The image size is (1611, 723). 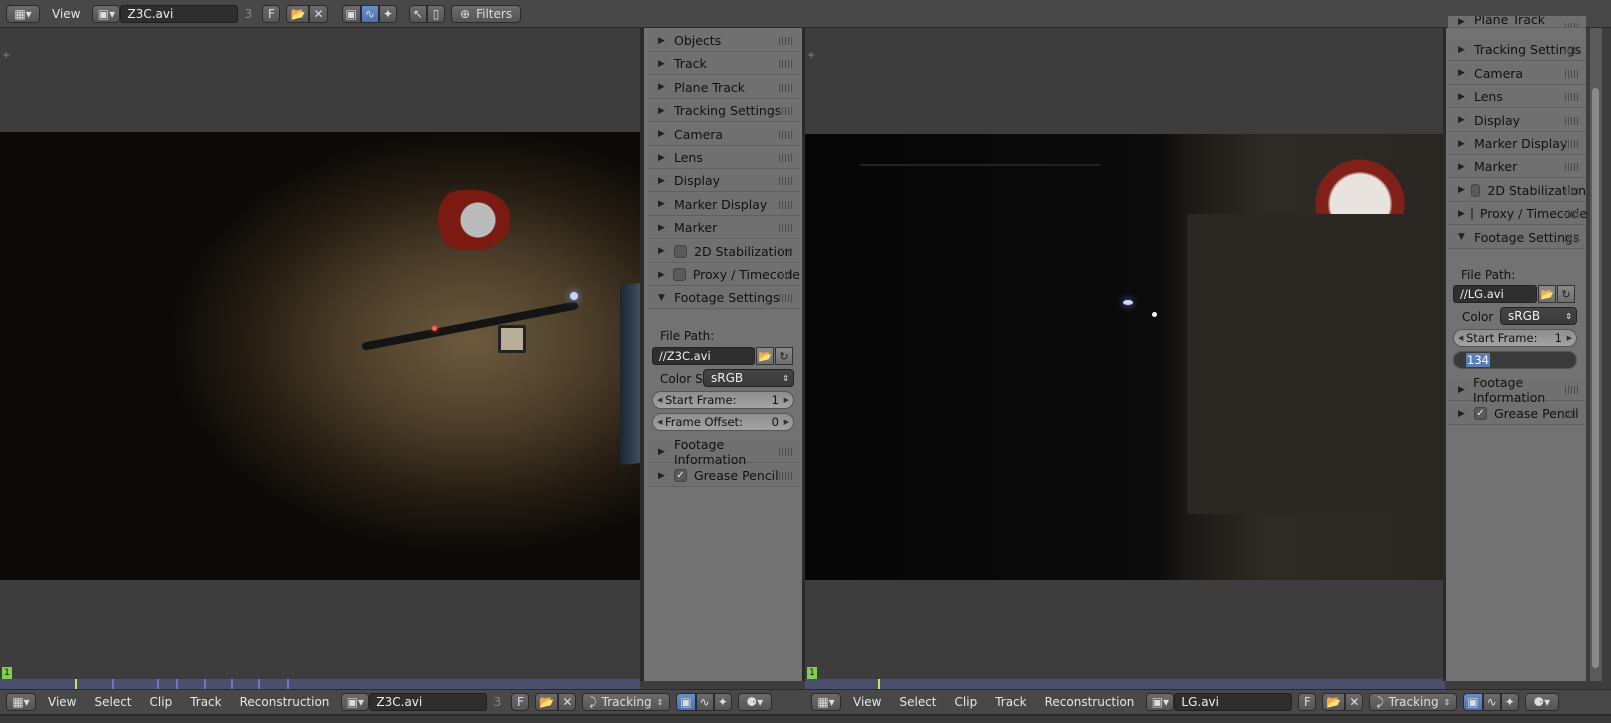 I want to click on filters-button: ⊕ Filters, so click(x=486, y=13).